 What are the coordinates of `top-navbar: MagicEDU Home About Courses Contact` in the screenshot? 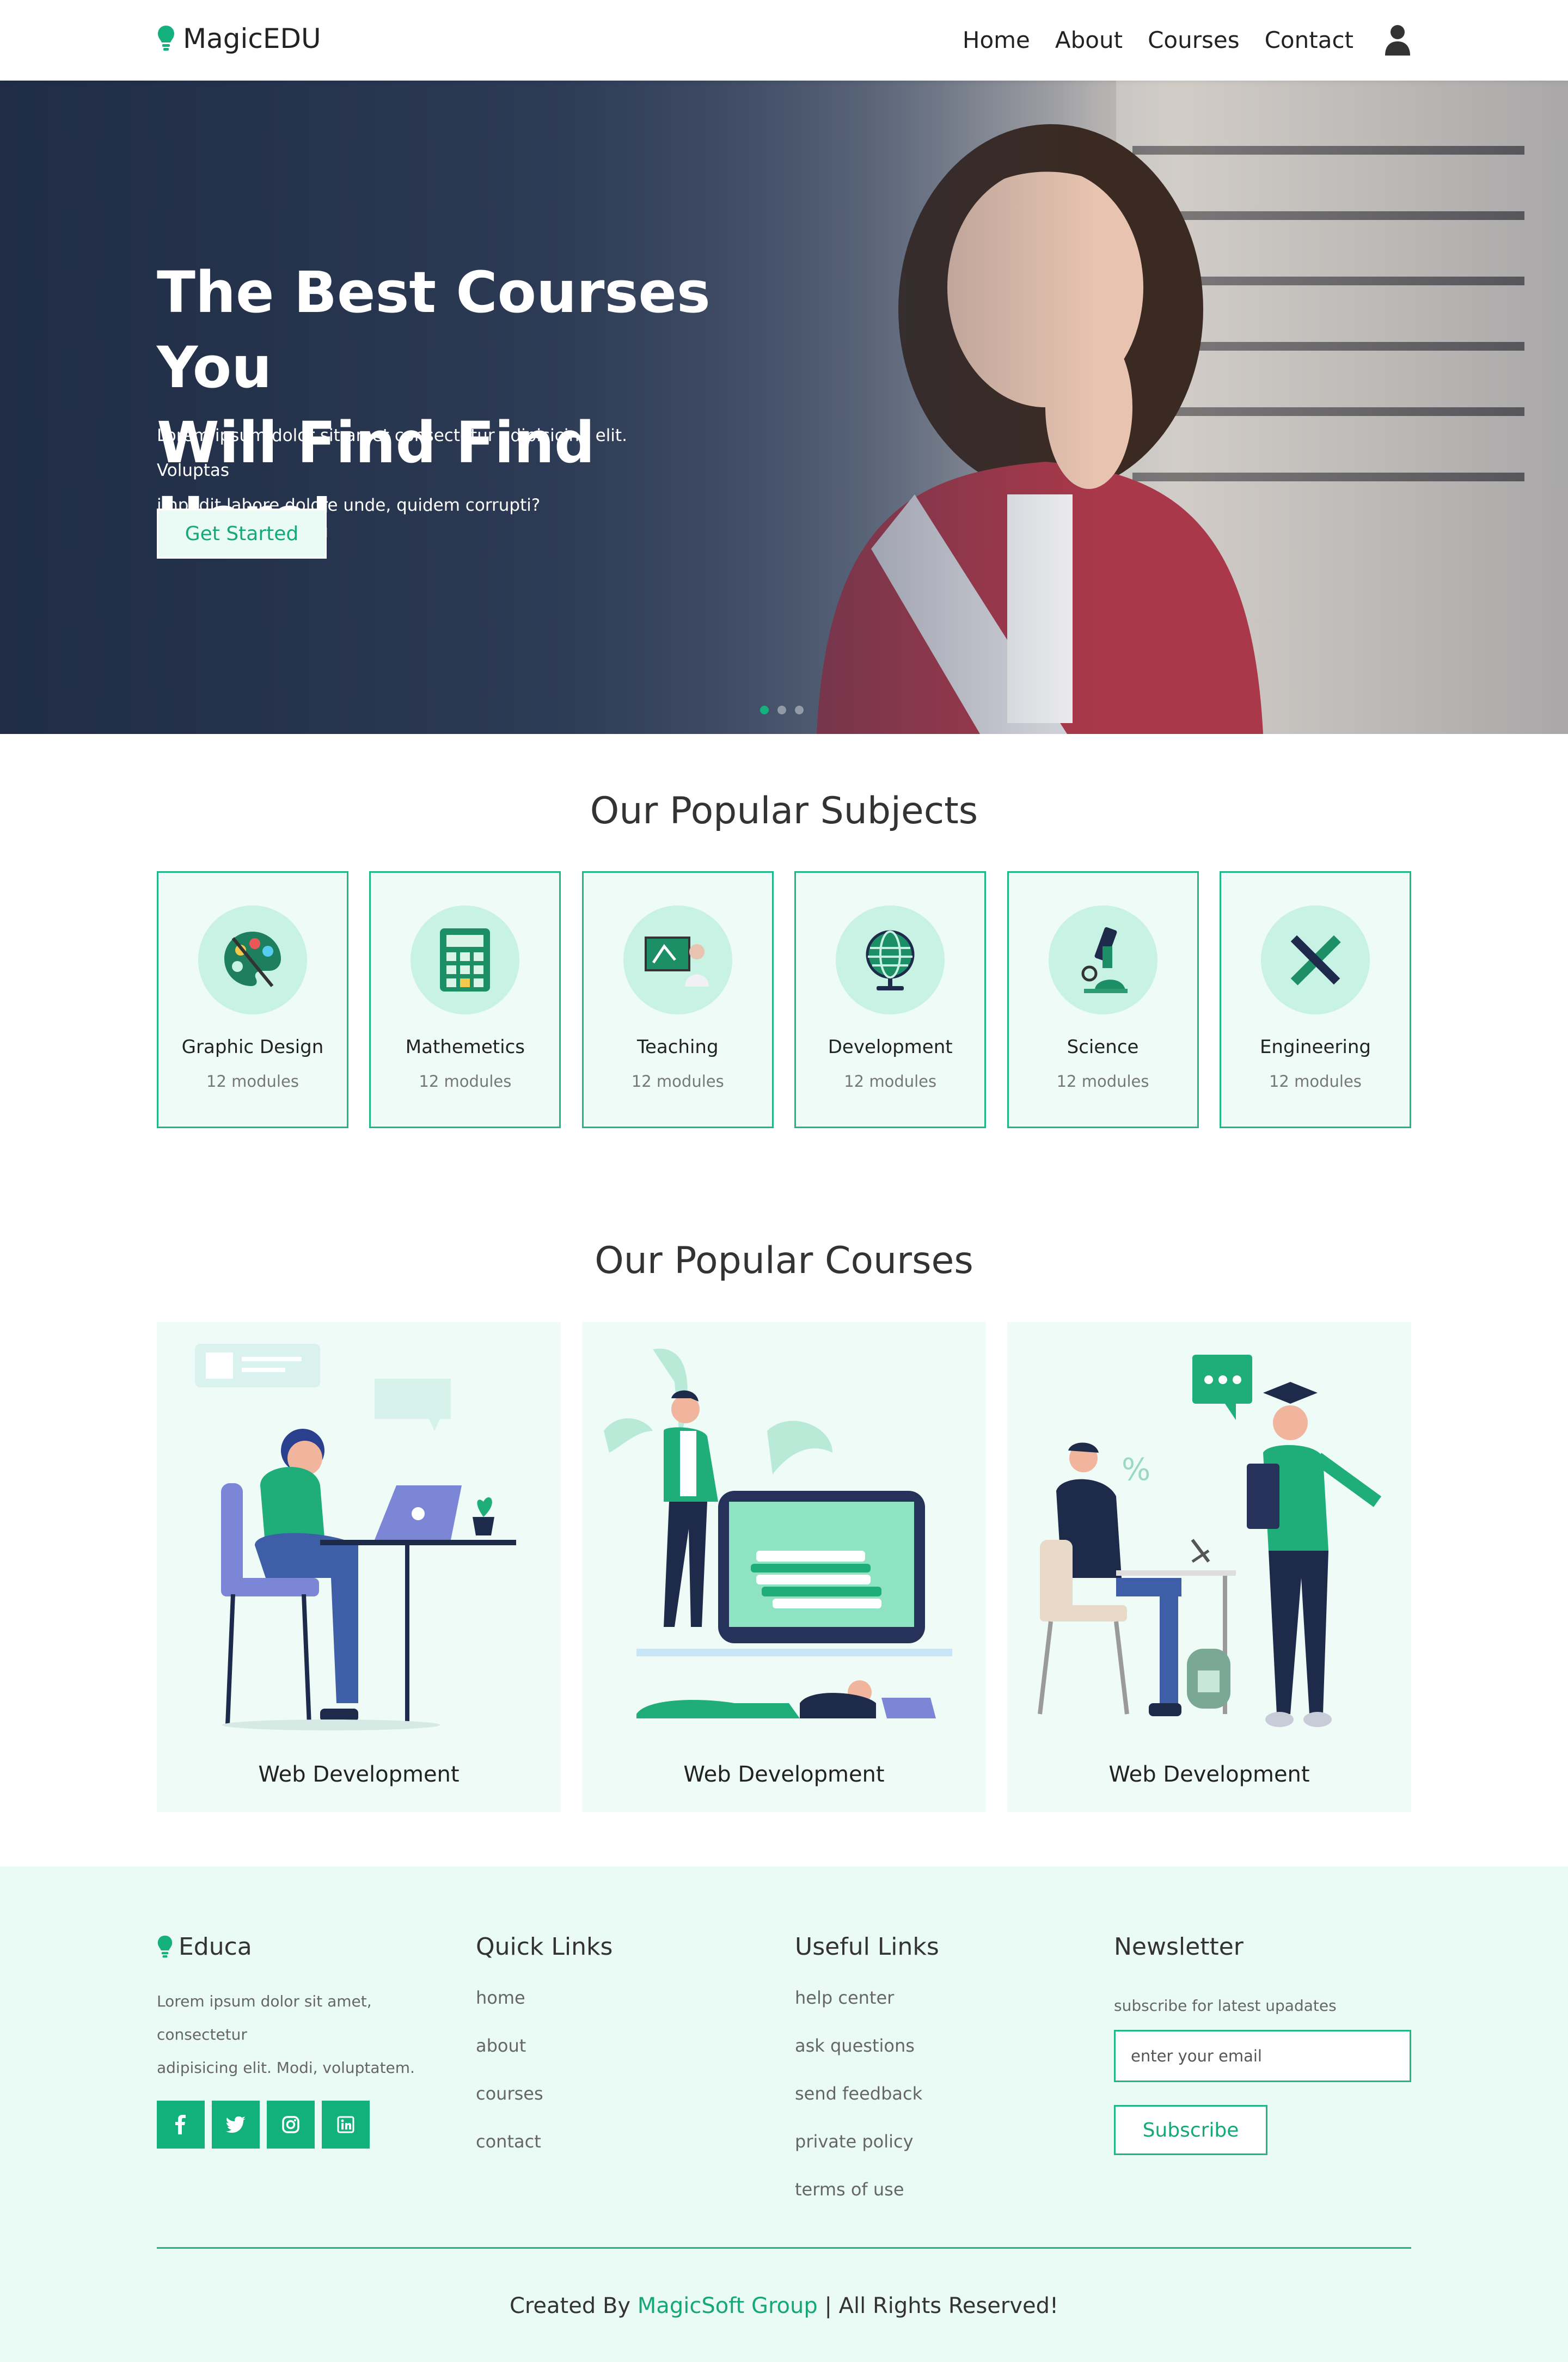 It's located at (784, 40).